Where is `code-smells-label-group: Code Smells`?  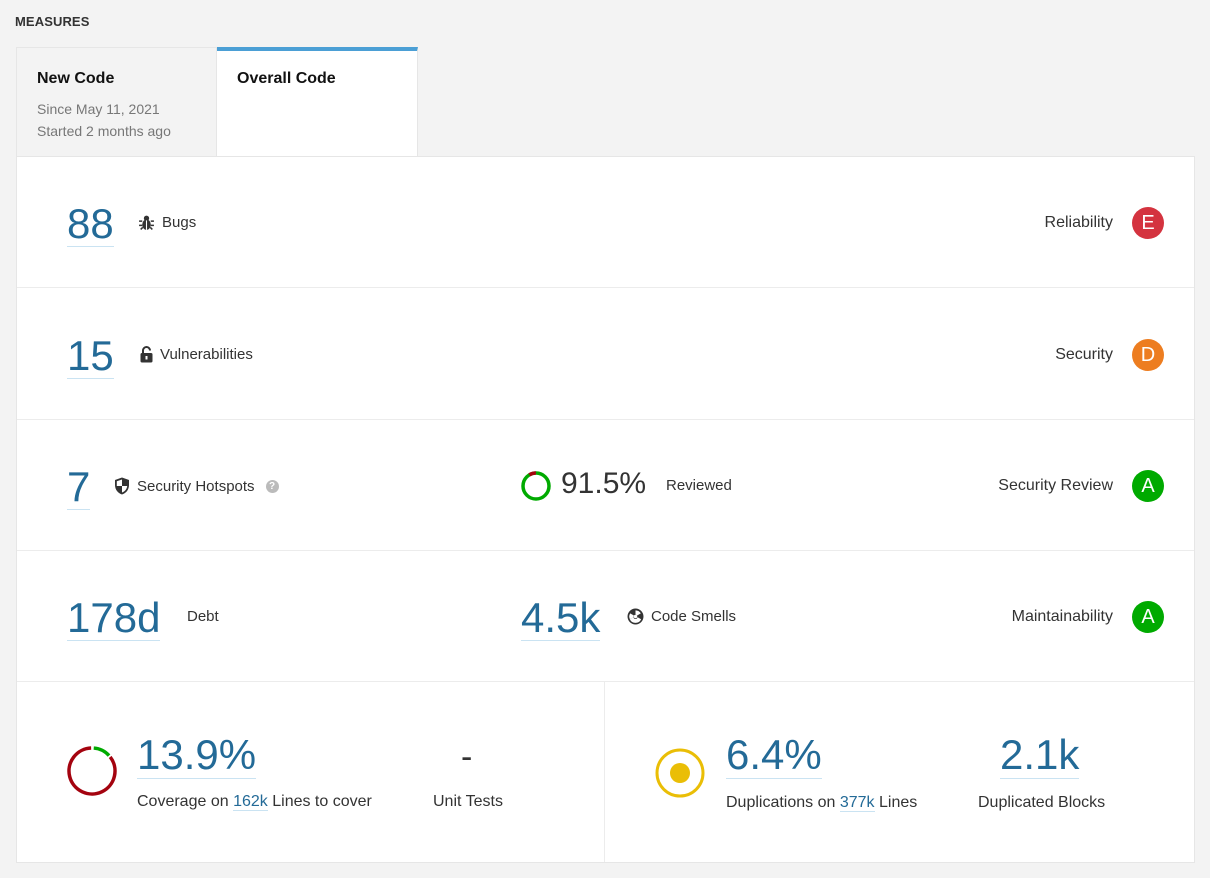 code-smells-label-group: Code Smells is located at coordinates (681, 616).